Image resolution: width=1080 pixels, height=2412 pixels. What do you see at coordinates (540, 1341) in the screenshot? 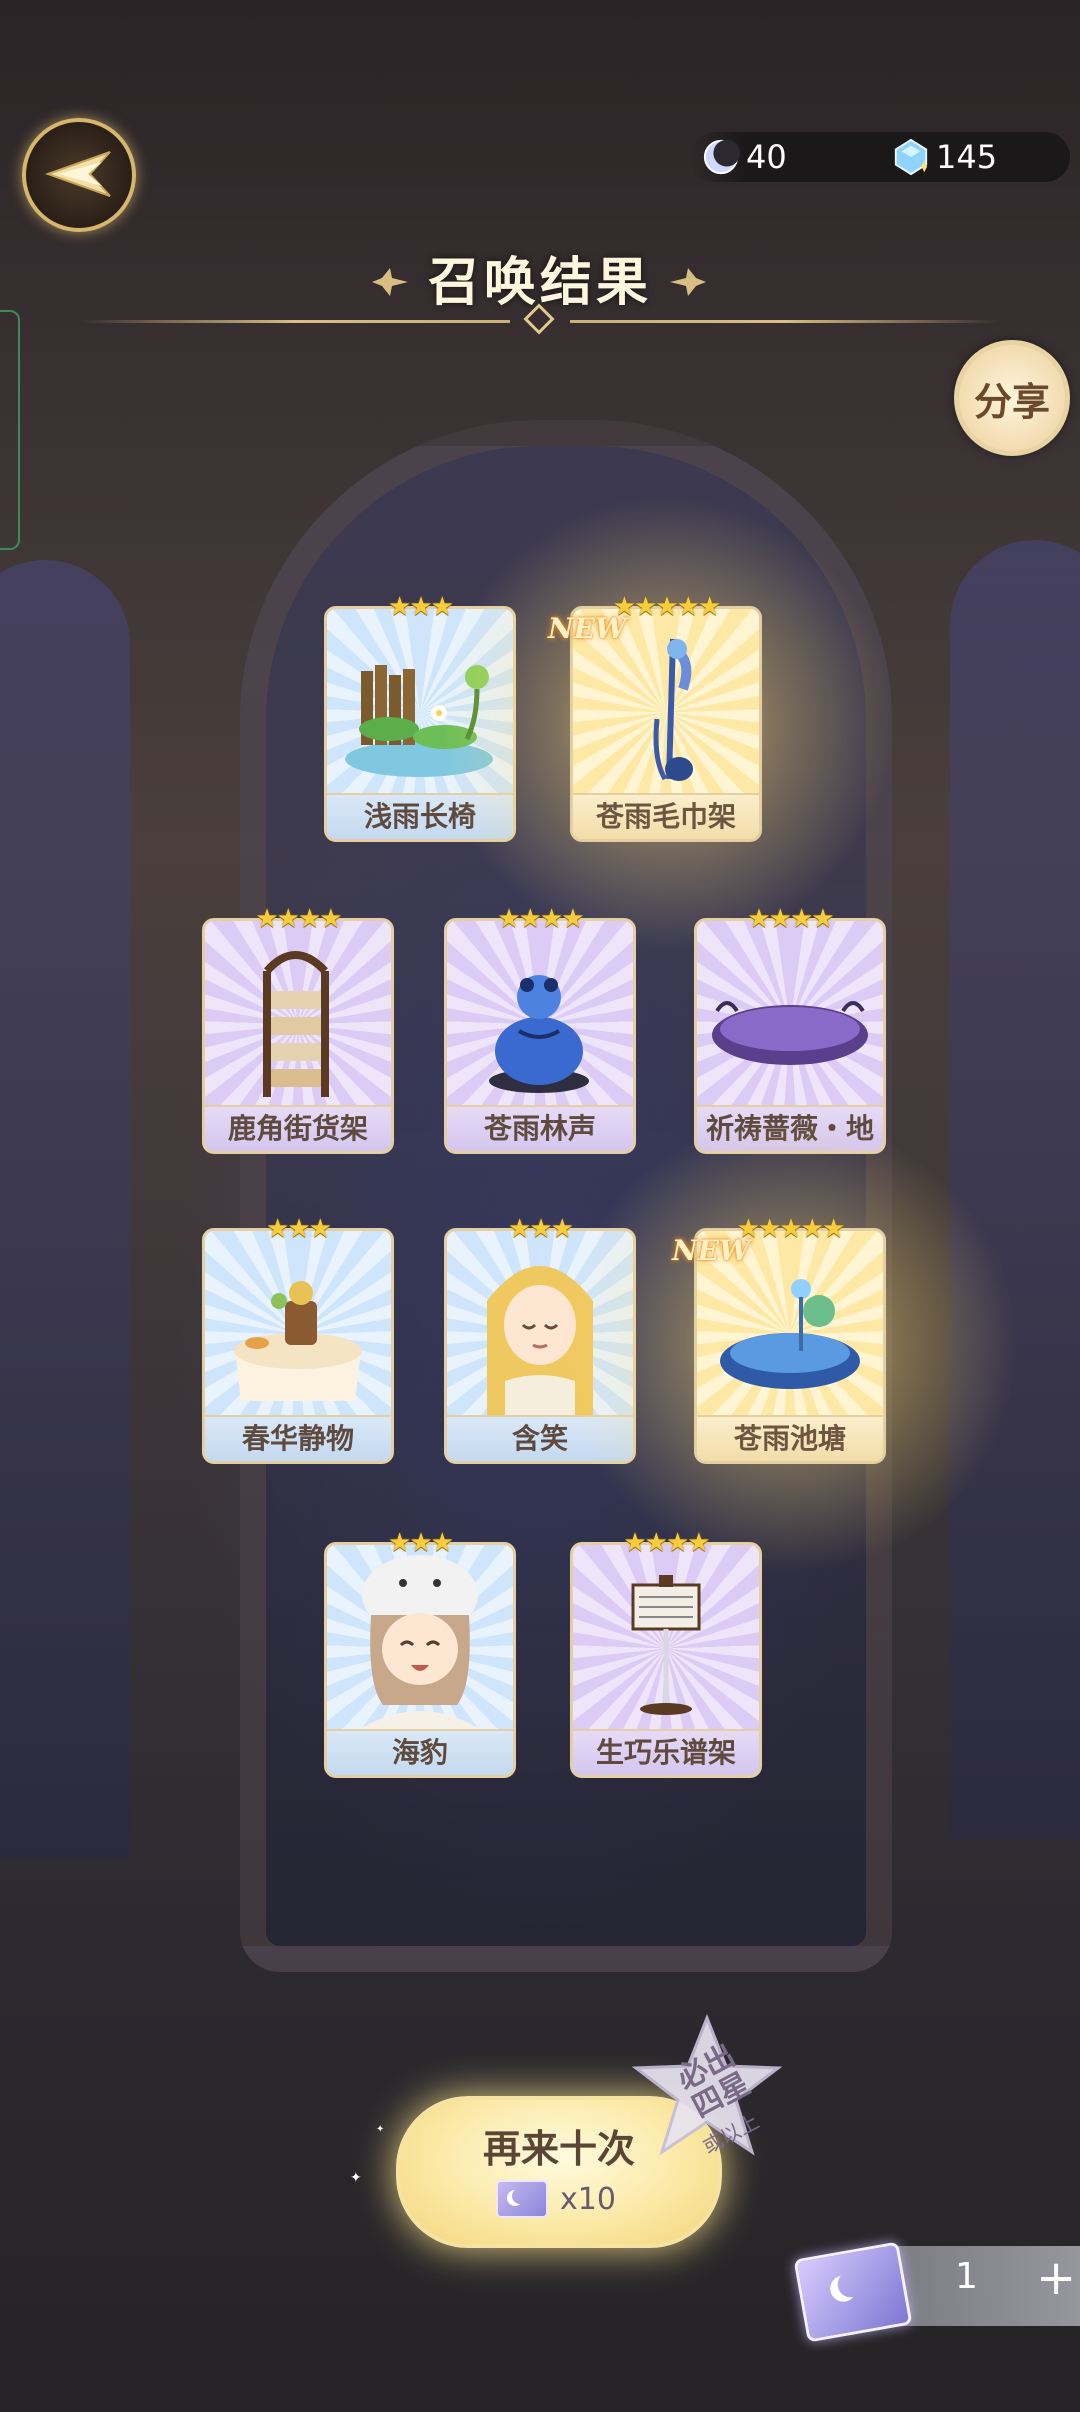
I see `smile-character-art` at bounding box center [540, 1341].